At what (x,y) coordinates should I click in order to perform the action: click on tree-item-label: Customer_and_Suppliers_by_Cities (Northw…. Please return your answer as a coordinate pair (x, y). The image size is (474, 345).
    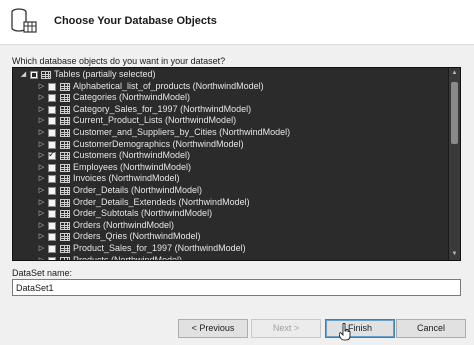
    Looking at the image, I should click on (182, 131).